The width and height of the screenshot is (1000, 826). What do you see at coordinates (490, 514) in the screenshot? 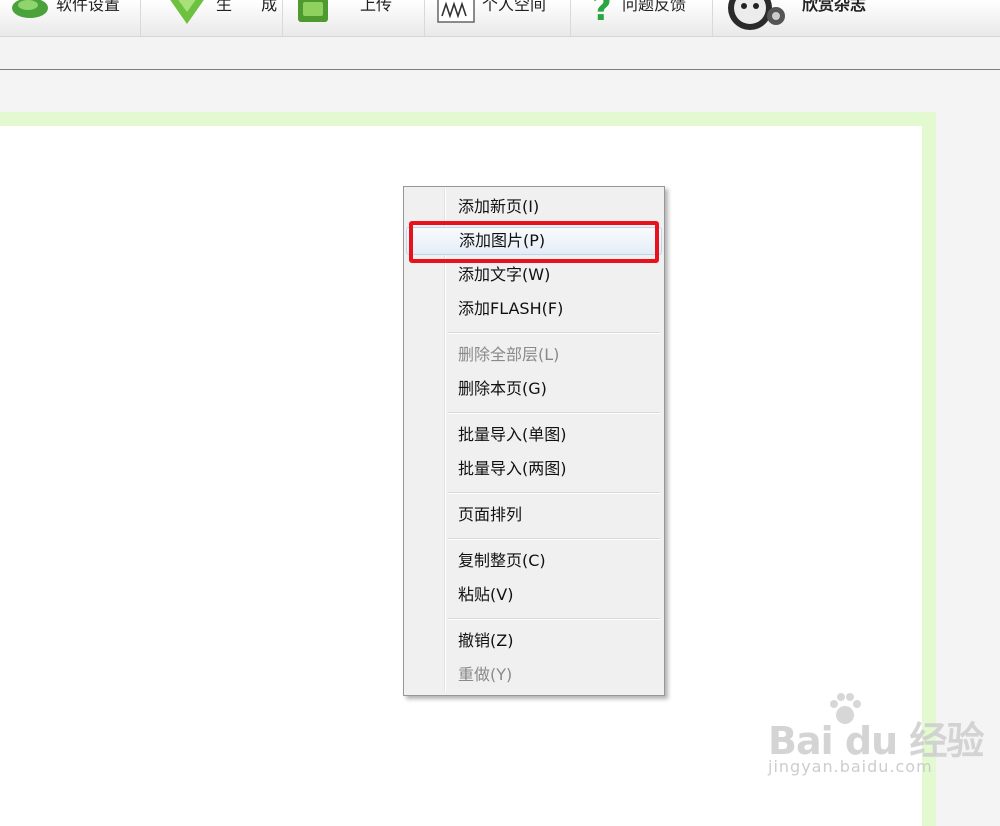
I see `menu-item-label: 页面排列` at bounding box center [490, 514].